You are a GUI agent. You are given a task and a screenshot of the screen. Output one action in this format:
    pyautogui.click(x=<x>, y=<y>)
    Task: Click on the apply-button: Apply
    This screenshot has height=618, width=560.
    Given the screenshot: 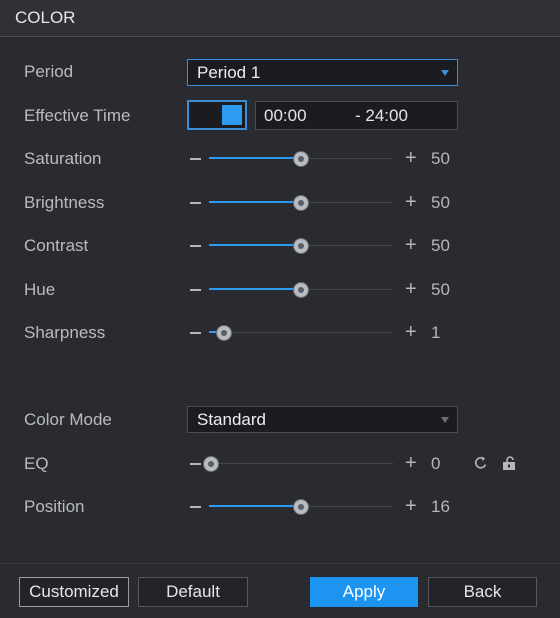 What is the action you would take?
    pyautogui.click(x=364, y=592)
    